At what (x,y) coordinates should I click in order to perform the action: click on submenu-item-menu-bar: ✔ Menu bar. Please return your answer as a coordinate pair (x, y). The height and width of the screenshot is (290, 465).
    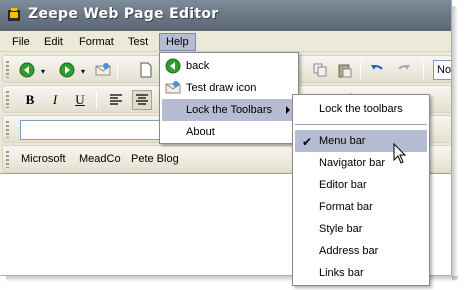
    Looking at the image, I should click on (361, 141).